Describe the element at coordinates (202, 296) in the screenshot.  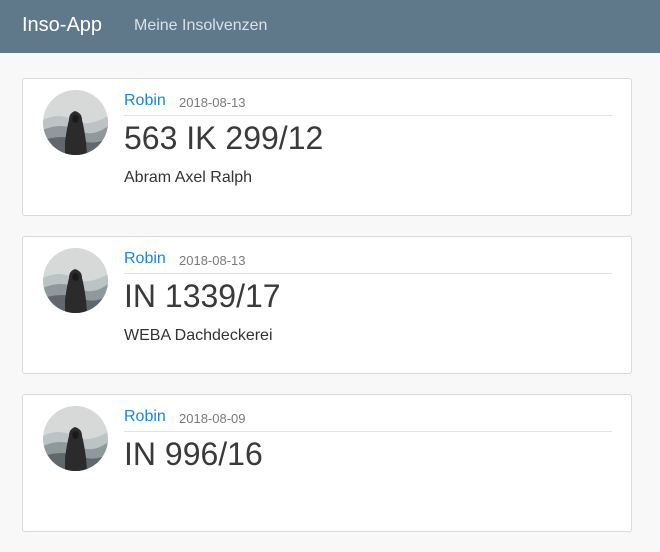
I see `case-number: IN 1339/17` at that location.